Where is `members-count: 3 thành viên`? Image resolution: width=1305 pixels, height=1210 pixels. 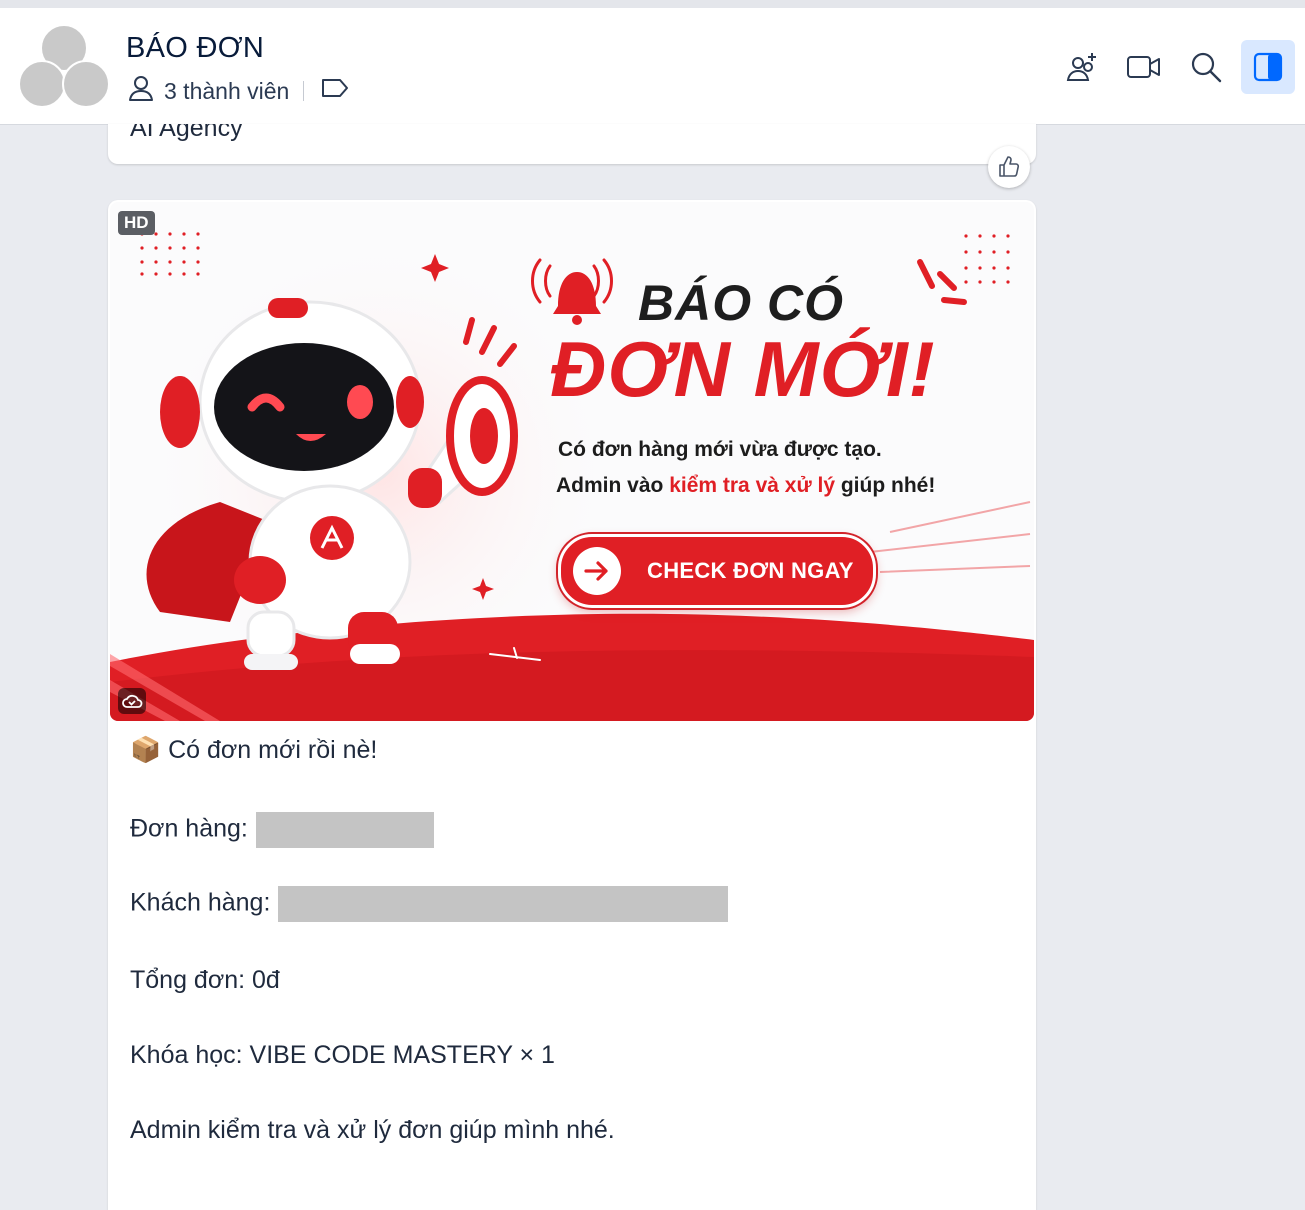 members-count: 3 thành viên is located at coordinates (226, 91).